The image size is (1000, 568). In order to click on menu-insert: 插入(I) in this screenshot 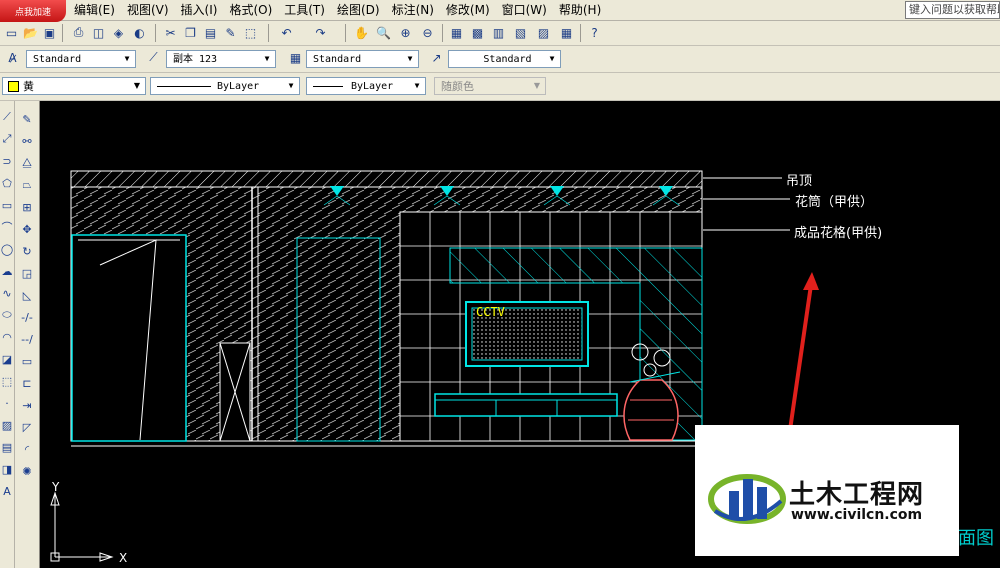, I will do `click(199, 10)`.